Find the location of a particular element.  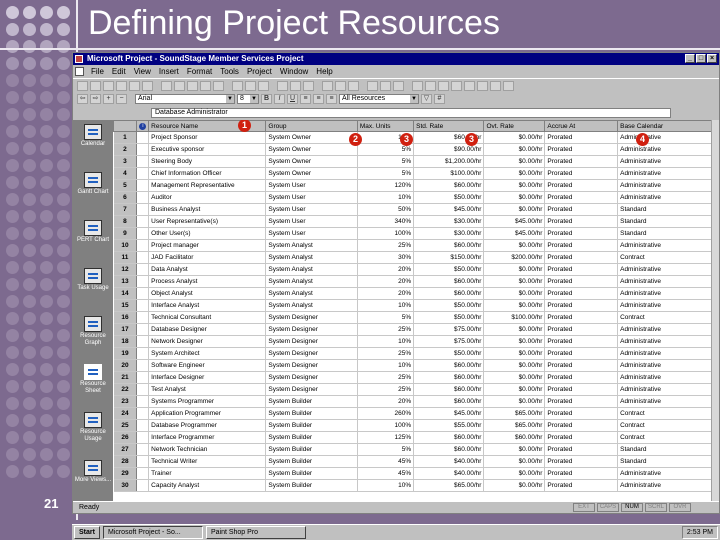

max-units-cell: 120% is located at coordinates (386, 185).